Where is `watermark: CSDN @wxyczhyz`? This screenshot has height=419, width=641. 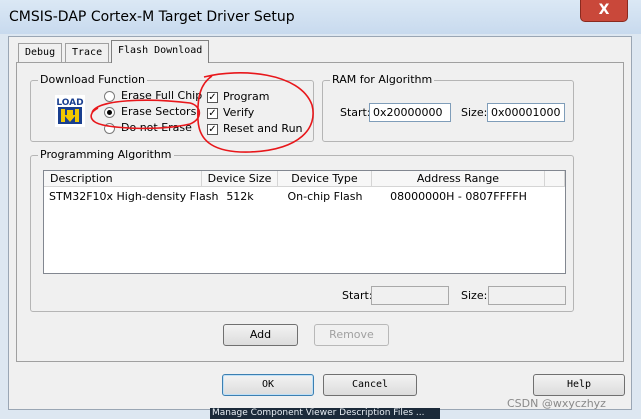
watermark: CSDN @wxyczhyz is located at coordinates (556, 403).